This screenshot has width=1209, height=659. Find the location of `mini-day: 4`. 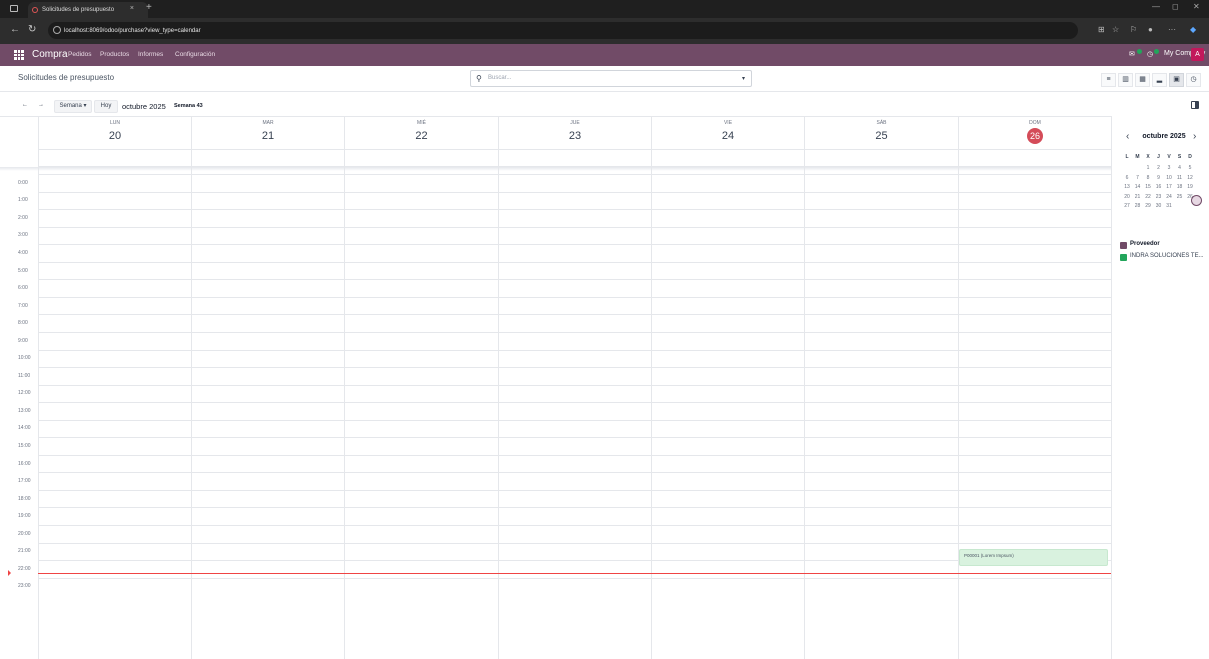

mini-day: 4 is located at coordinates (1180, 168).